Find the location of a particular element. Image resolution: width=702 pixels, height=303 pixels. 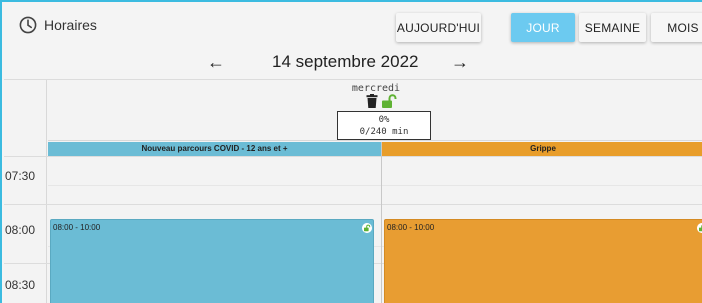

capacity-box: 0% 0/240 min is located at coordinates (384, 125).